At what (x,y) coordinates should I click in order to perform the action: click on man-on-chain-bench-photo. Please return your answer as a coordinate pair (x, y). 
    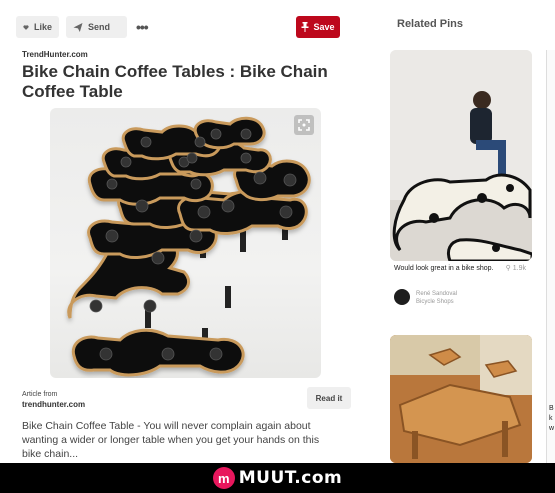
    Looking at the image, I should click on (461, 155).